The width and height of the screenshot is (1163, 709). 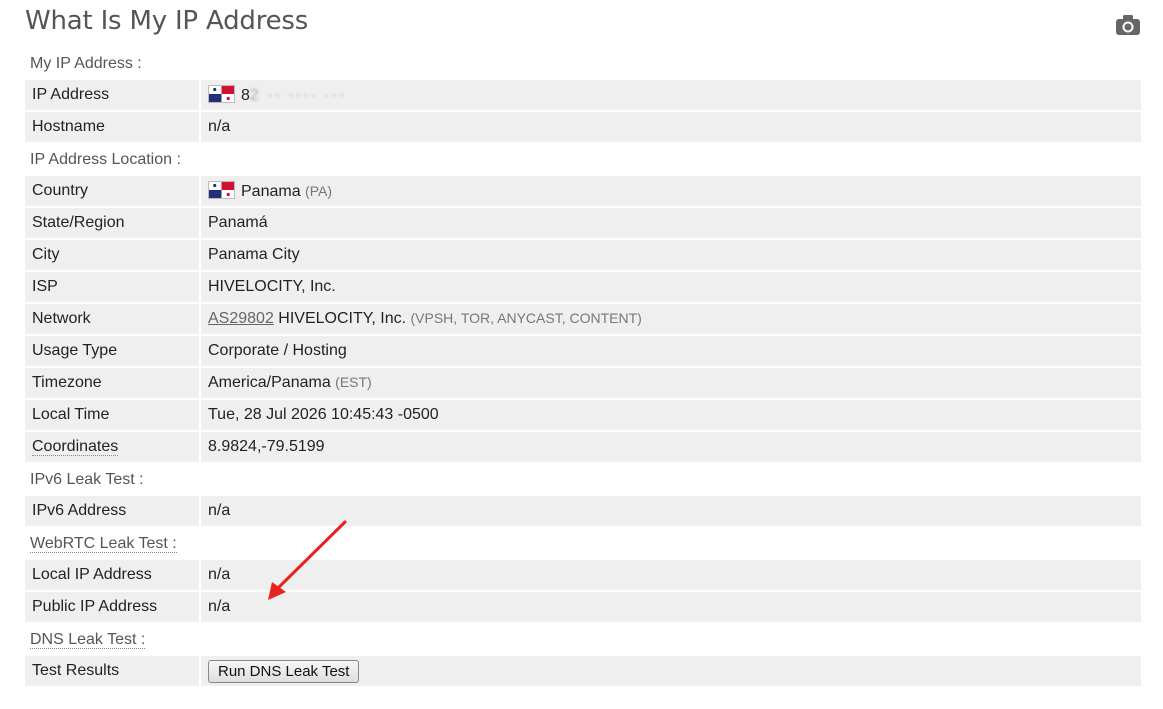 What do you see at coordinates (113, 256) in the screenshot?
I see `row-label: City` at bounding box center [113, 256].